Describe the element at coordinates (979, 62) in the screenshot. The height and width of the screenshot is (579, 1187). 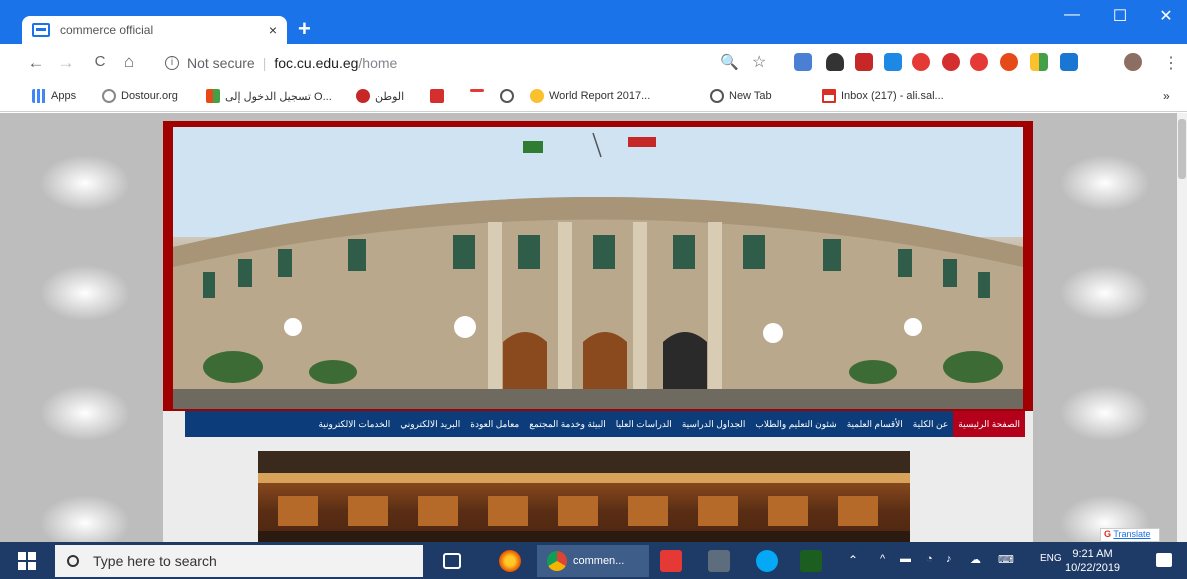
I see `extension-7-icon` at that location.